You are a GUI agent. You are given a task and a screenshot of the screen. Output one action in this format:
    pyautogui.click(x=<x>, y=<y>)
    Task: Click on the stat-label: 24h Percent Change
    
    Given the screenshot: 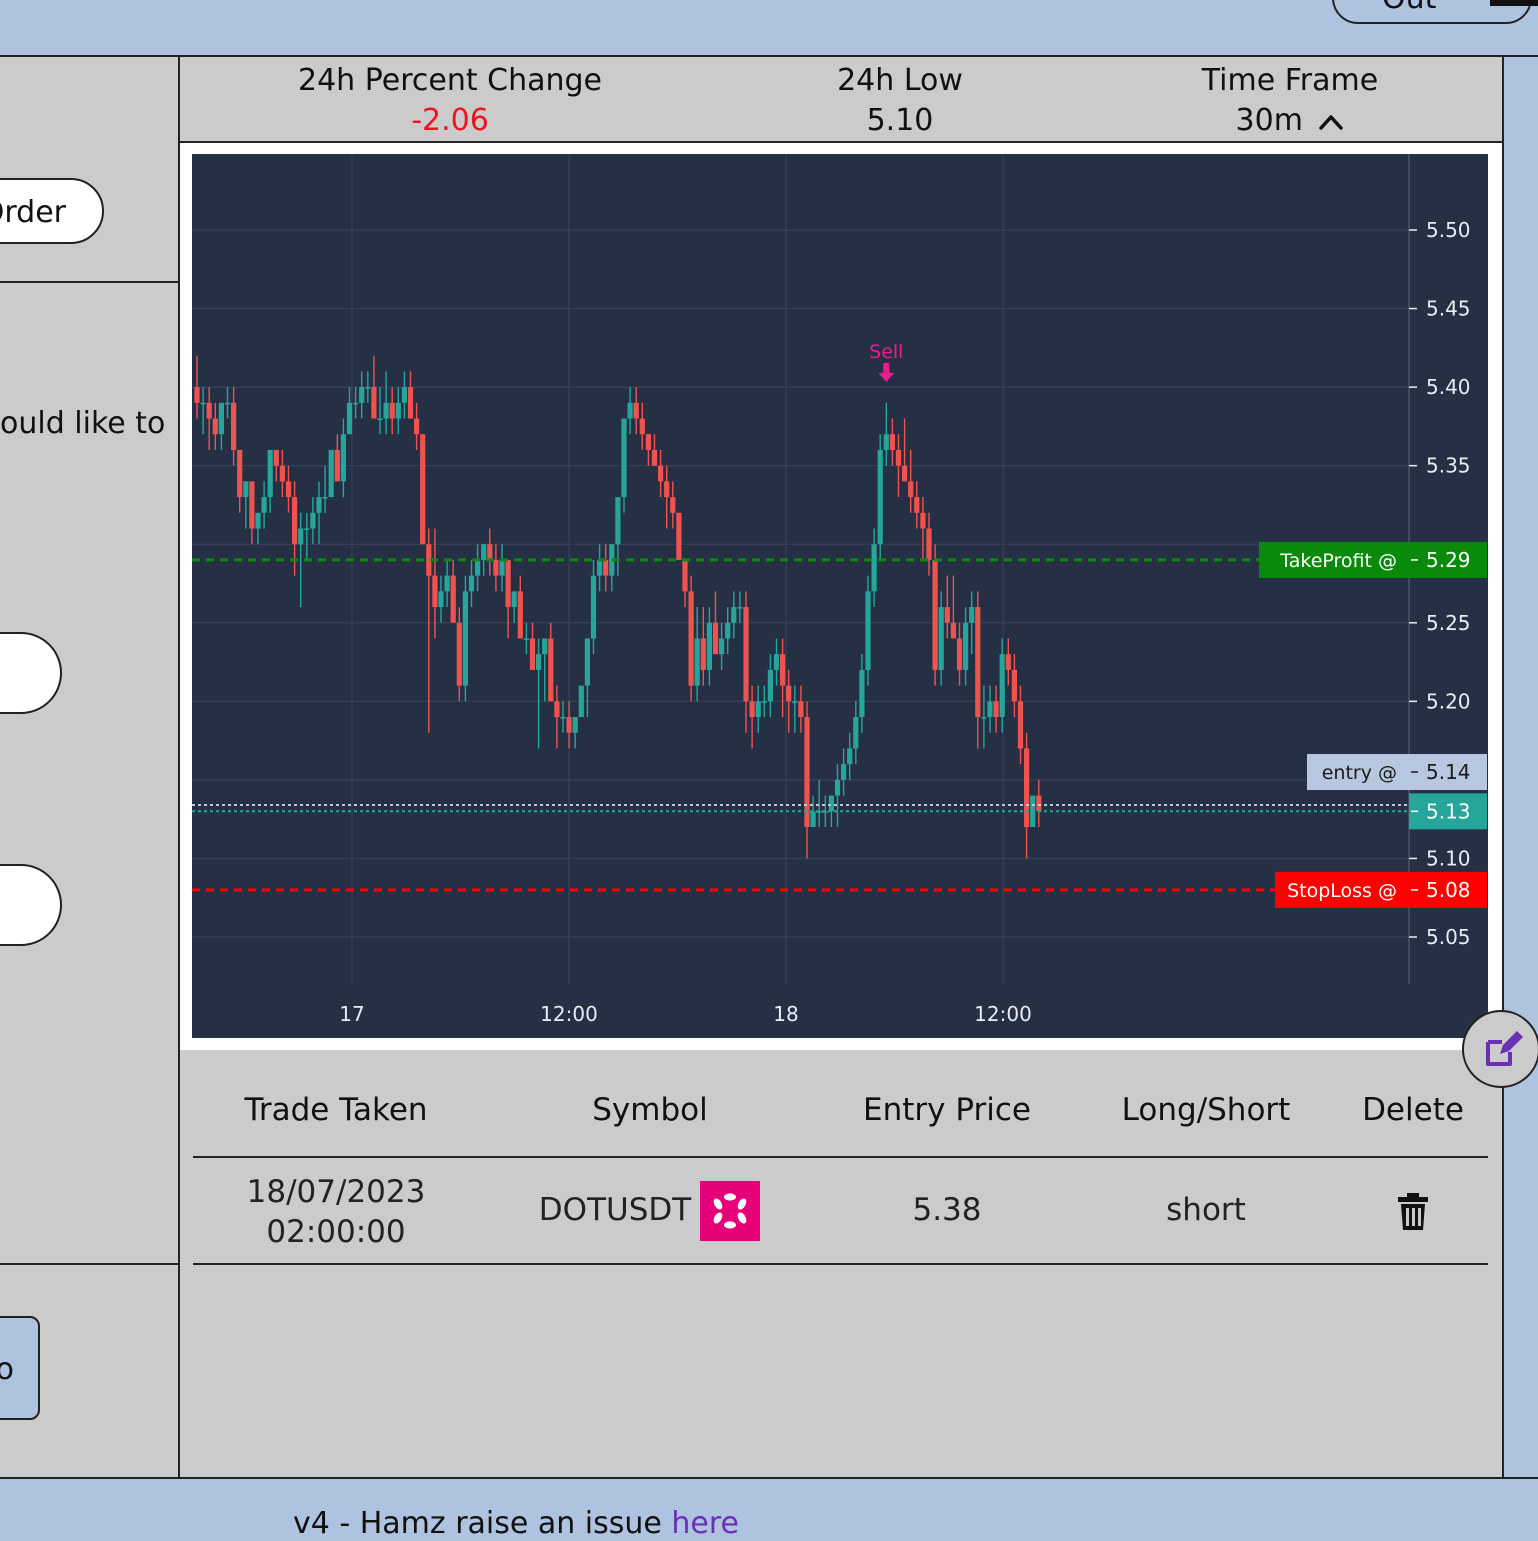 What is the action you would take?
    pyautogui.click(x=450, y=80)
    